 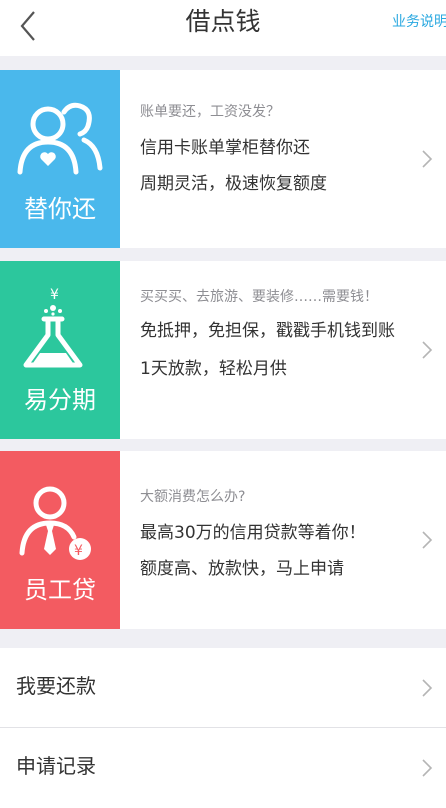 I want to click on card-tile: 替你还, so click(x=60, y=159).